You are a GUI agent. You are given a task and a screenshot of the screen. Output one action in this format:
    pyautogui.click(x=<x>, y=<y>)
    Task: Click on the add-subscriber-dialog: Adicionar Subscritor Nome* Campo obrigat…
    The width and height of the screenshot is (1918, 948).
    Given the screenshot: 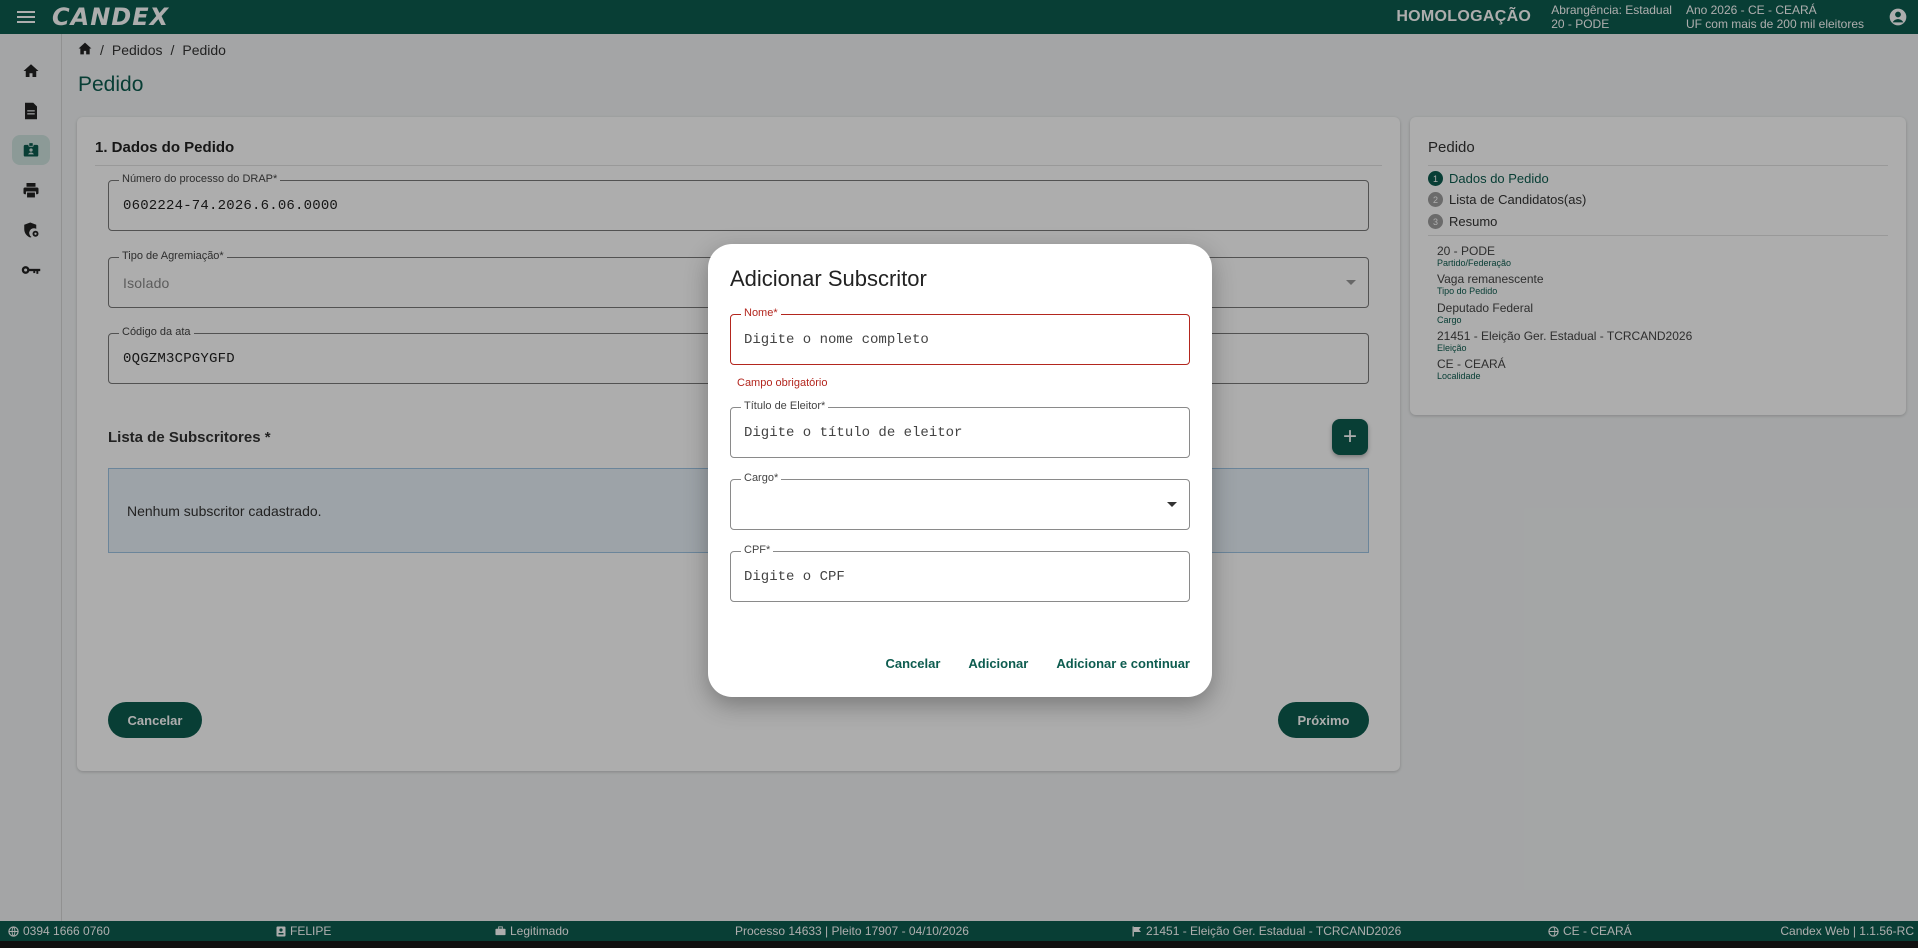 What is the action you would take?
    pyautogui.click(x=960, y=470)
    